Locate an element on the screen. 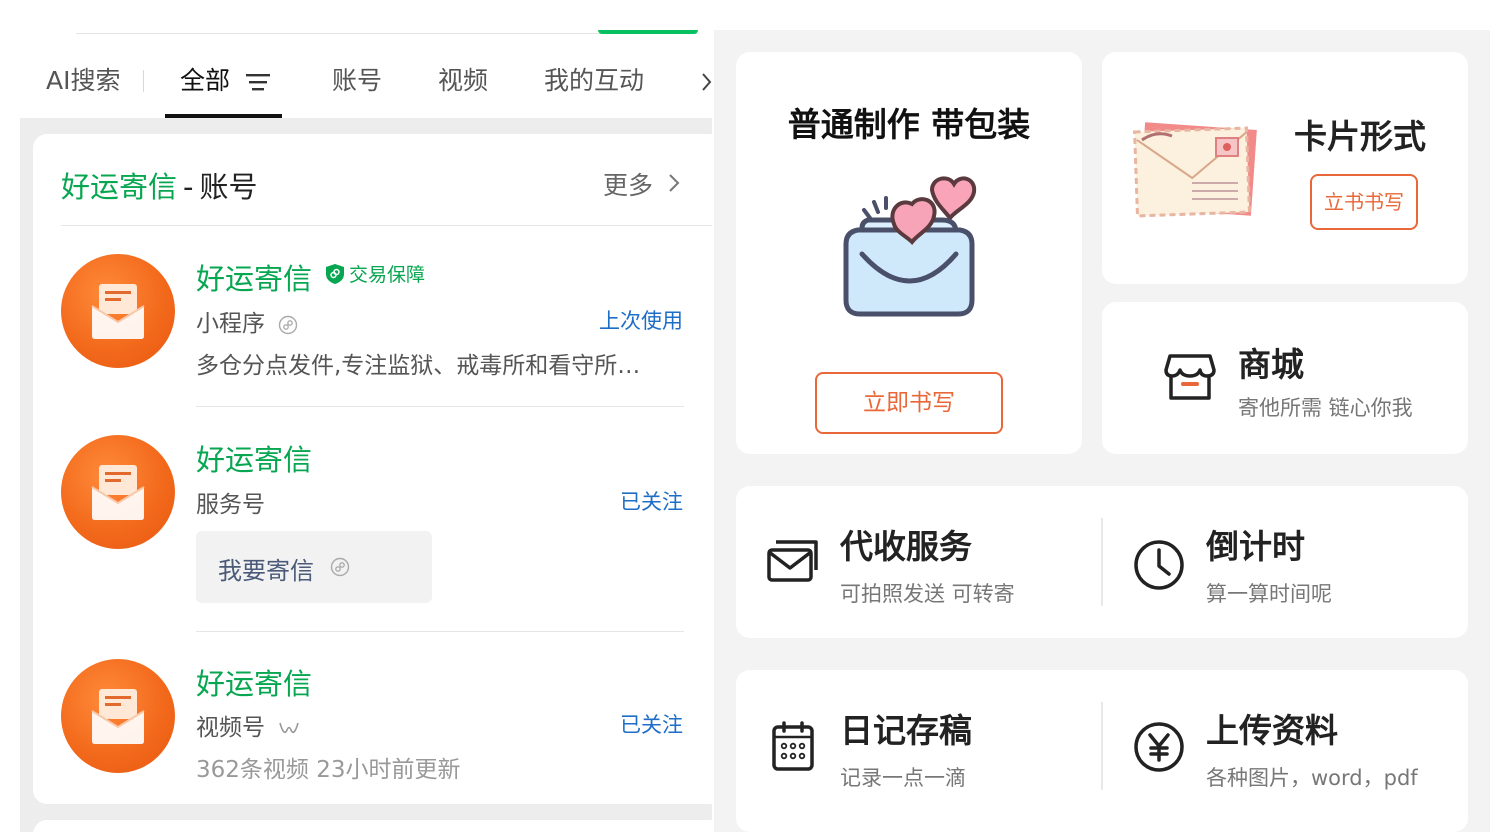  feature-subtitle: 可拍照发送 可转寄 is located at coordinates (927, 594).